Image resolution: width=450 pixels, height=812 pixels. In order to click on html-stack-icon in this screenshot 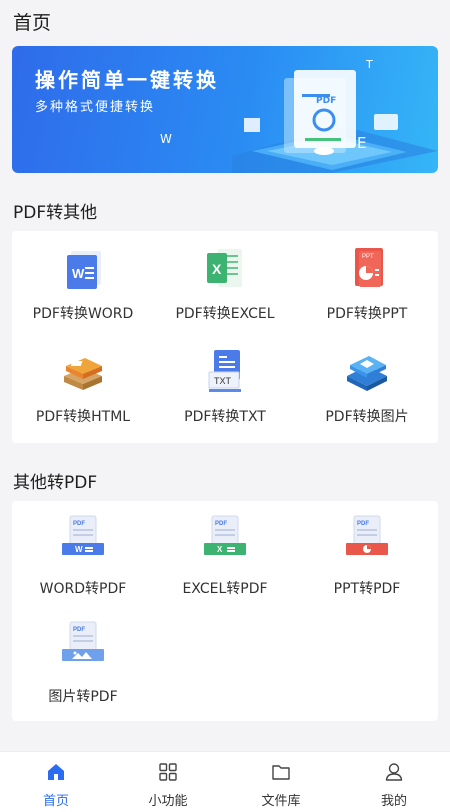, I will do `click(83, 374)`.